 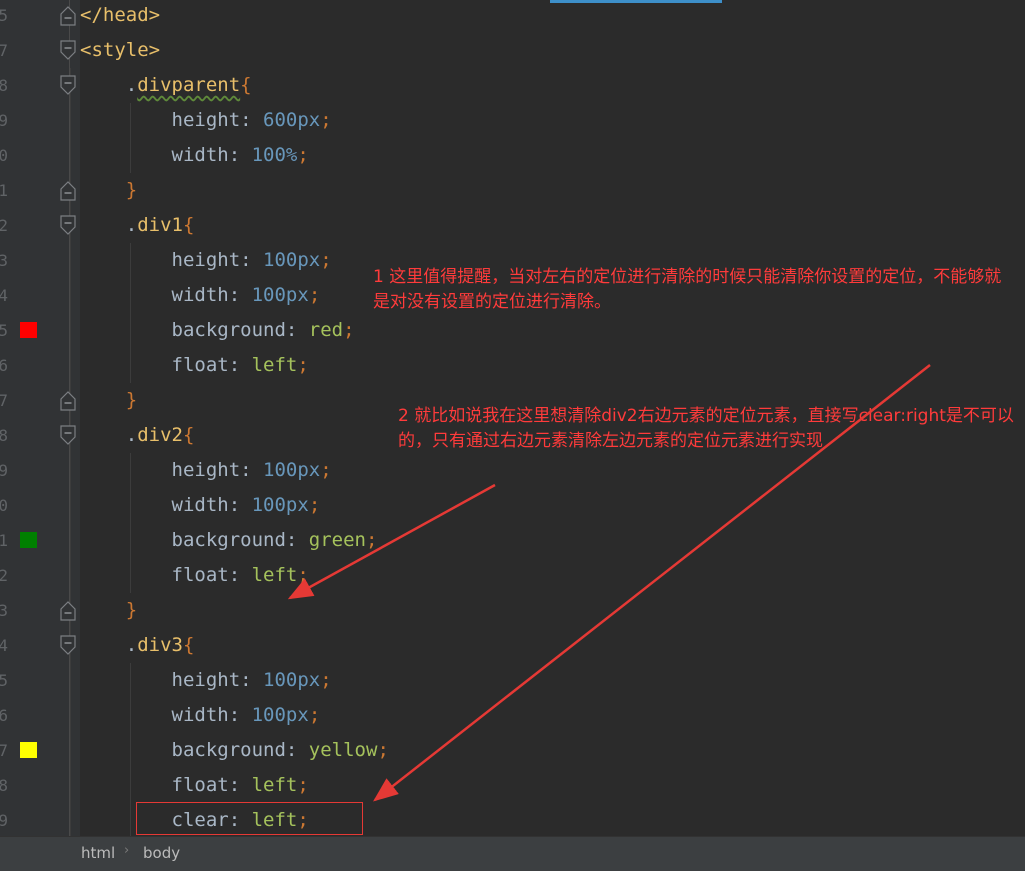 What do you see at coordinates (160, 645) in the screenshot?
I see `code-token: div3` at bounding box center [160, 645].